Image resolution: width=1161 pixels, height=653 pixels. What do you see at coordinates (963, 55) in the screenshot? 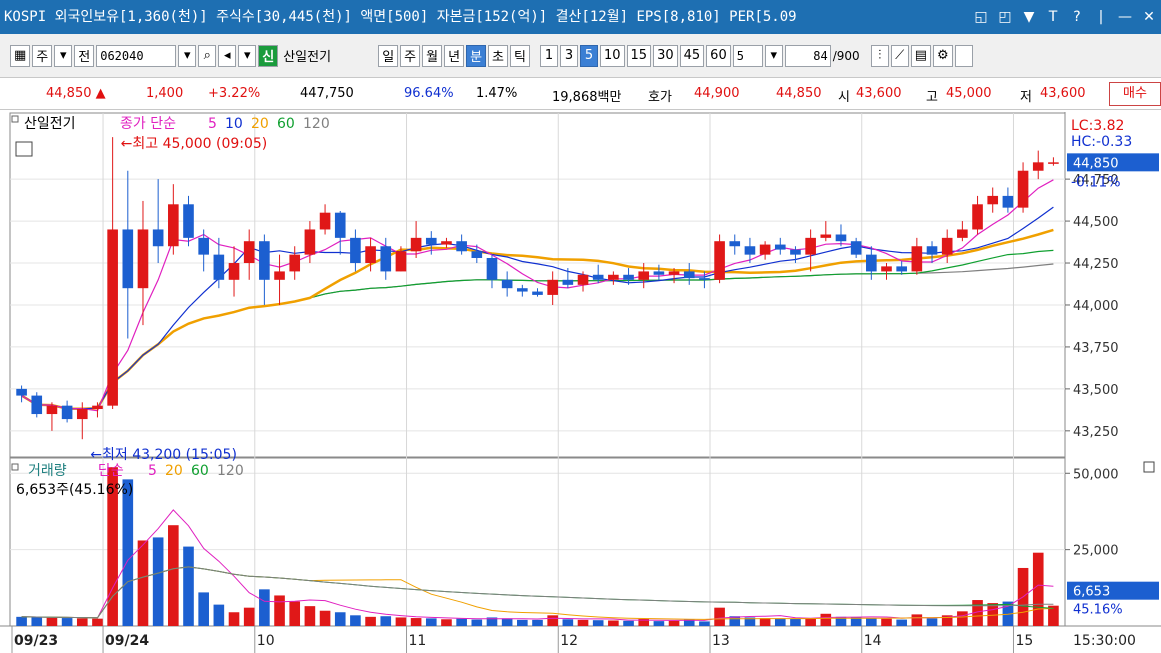
I see `checkbox` at bounding box center [963, 55].